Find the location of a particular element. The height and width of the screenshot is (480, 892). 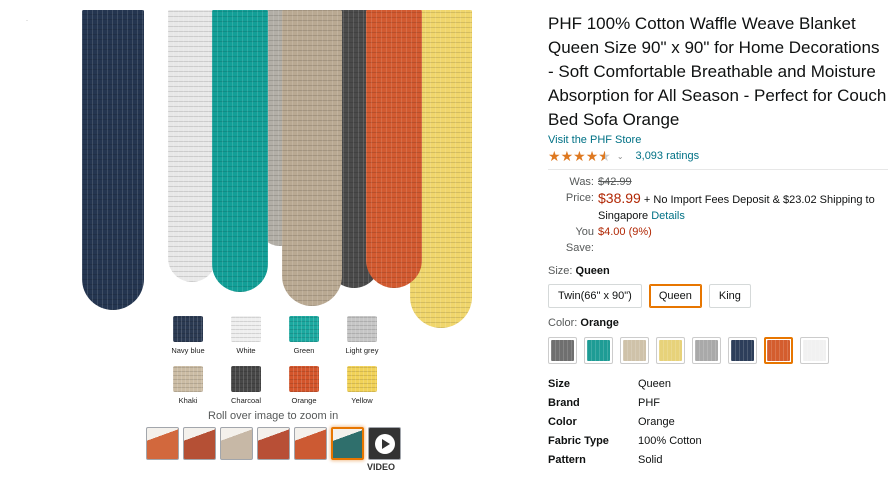

video-label: VIDEO is located at coordinates (381, 467).